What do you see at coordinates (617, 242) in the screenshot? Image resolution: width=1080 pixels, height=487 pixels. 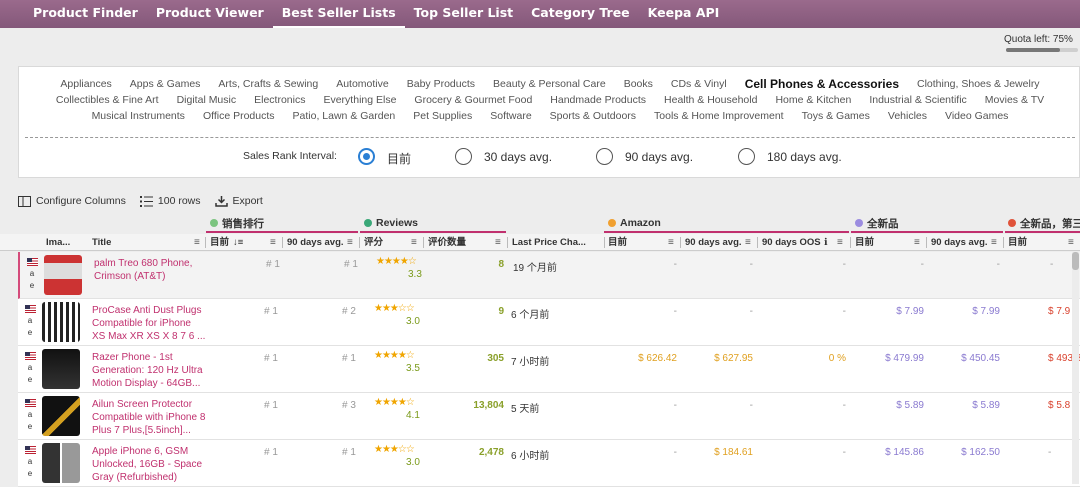 I see `col-amazon-current: 目前` at bounding box center [617, 242].